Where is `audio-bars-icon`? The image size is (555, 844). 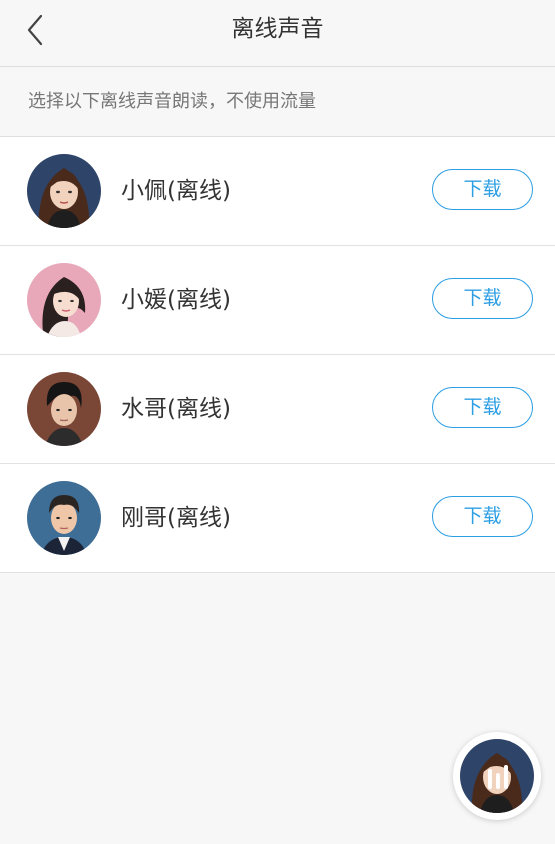 audio-bars-icon is located at coordinates (498, 777).